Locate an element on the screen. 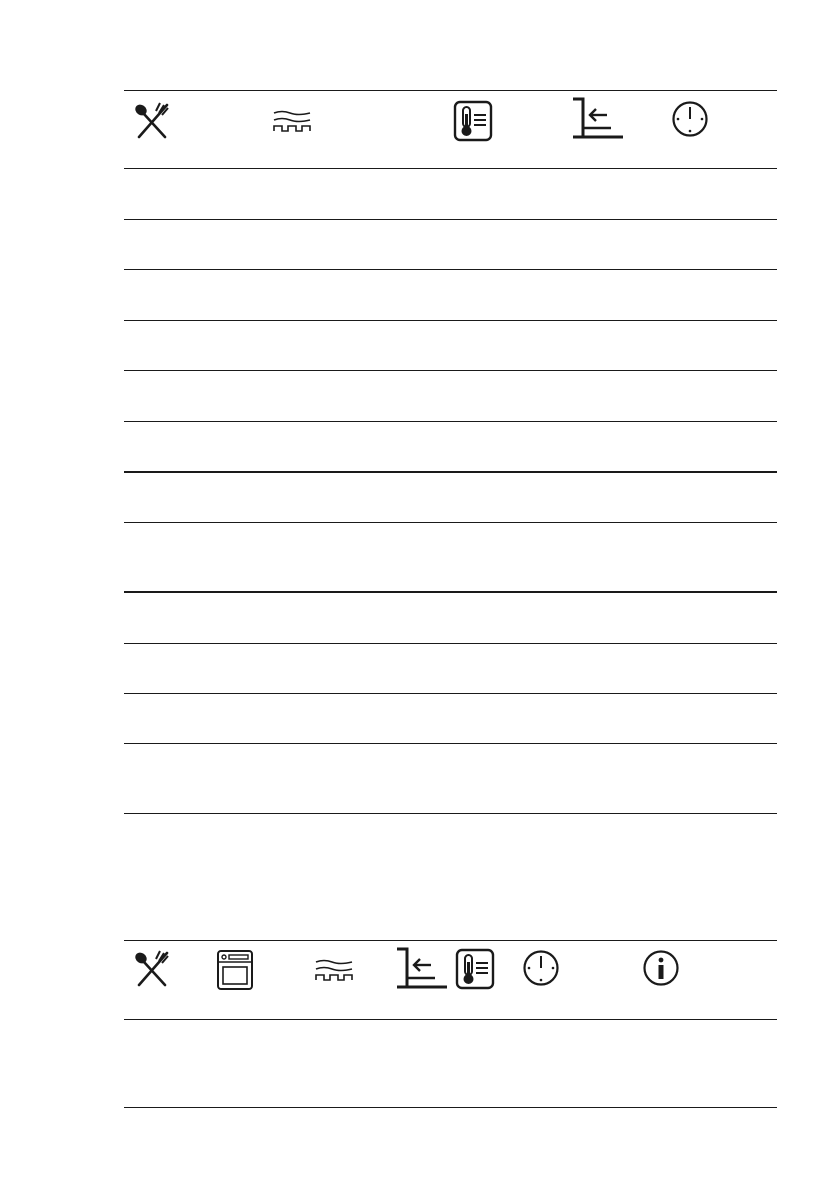 The width and height of the screenshot is (839, 1191). oven-icon is located at coordinates (235, 970).